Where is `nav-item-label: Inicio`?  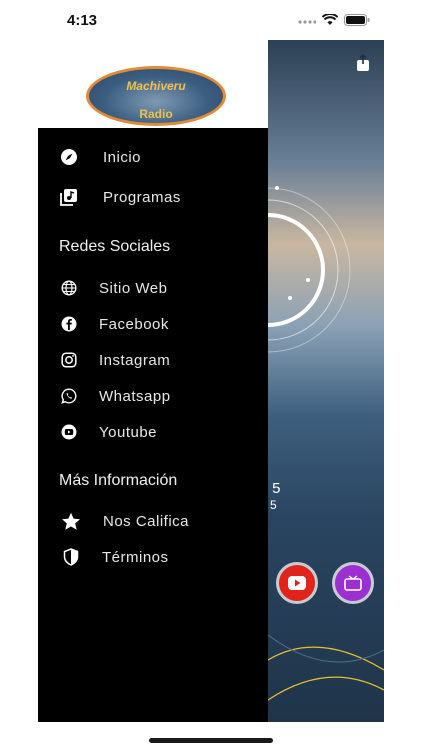
nav-item-label: Inicio is located at coordinates (122, 157).